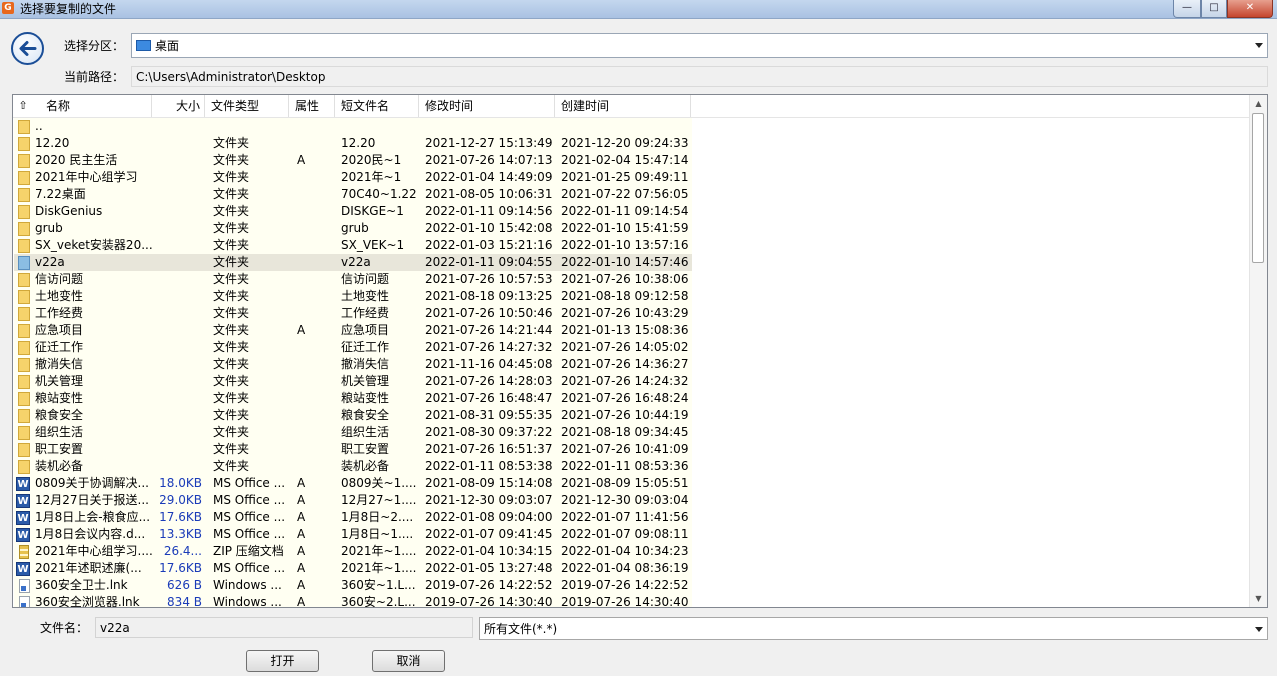  I want to click on column-header-name: ⇧ 名称, so click(82, 106).